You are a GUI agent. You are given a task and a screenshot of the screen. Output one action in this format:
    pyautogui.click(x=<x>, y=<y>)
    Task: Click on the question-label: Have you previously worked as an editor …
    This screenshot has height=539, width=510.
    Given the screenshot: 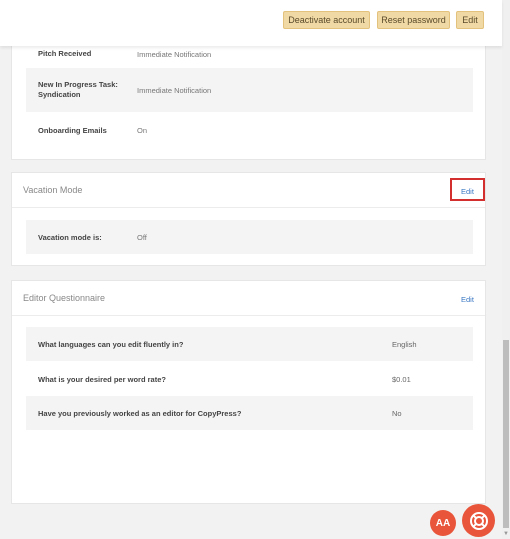 What is the action you would take?
    pyautogui.click(x=140, y=413)
    